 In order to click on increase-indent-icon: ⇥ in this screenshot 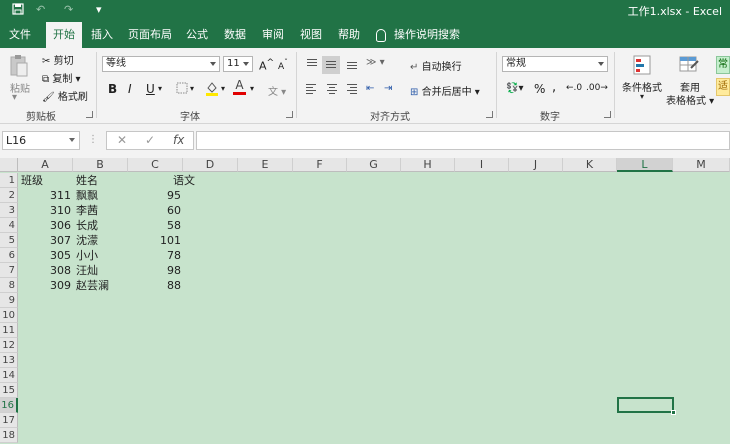, I will do `click(388, 88)`.